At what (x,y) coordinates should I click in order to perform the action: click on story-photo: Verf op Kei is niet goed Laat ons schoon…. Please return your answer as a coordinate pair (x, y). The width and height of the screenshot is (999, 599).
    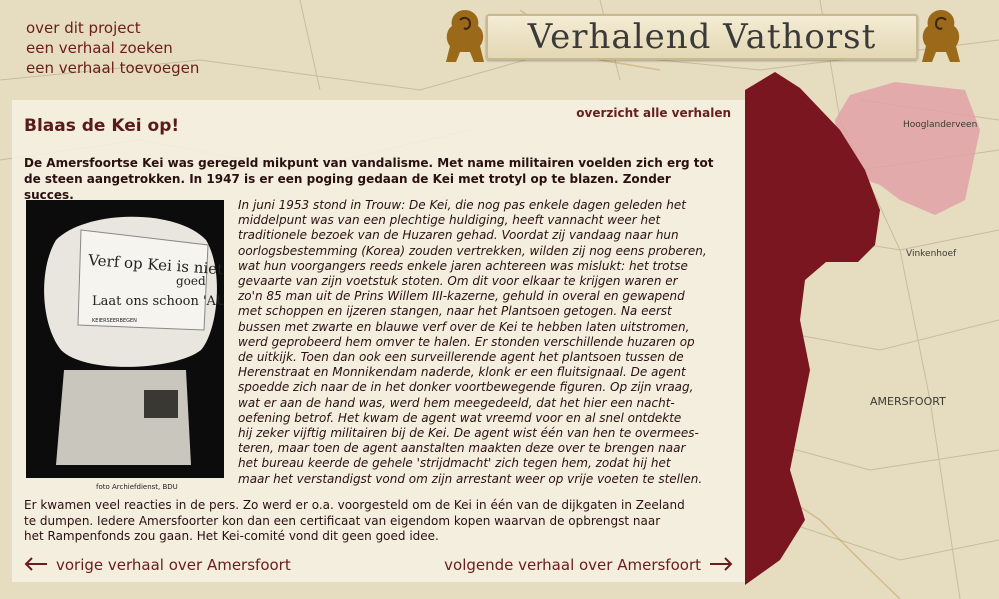
    Looking at the image, I should click on (125, 339).